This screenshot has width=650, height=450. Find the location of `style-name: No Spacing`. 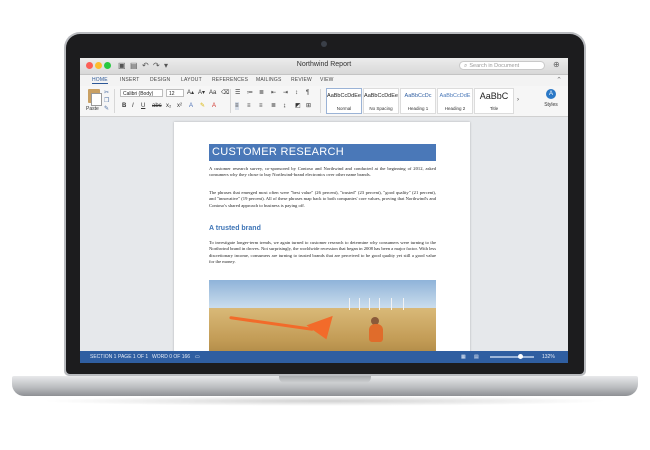

style-name: No Spacing is located at coordinates (381, 108).